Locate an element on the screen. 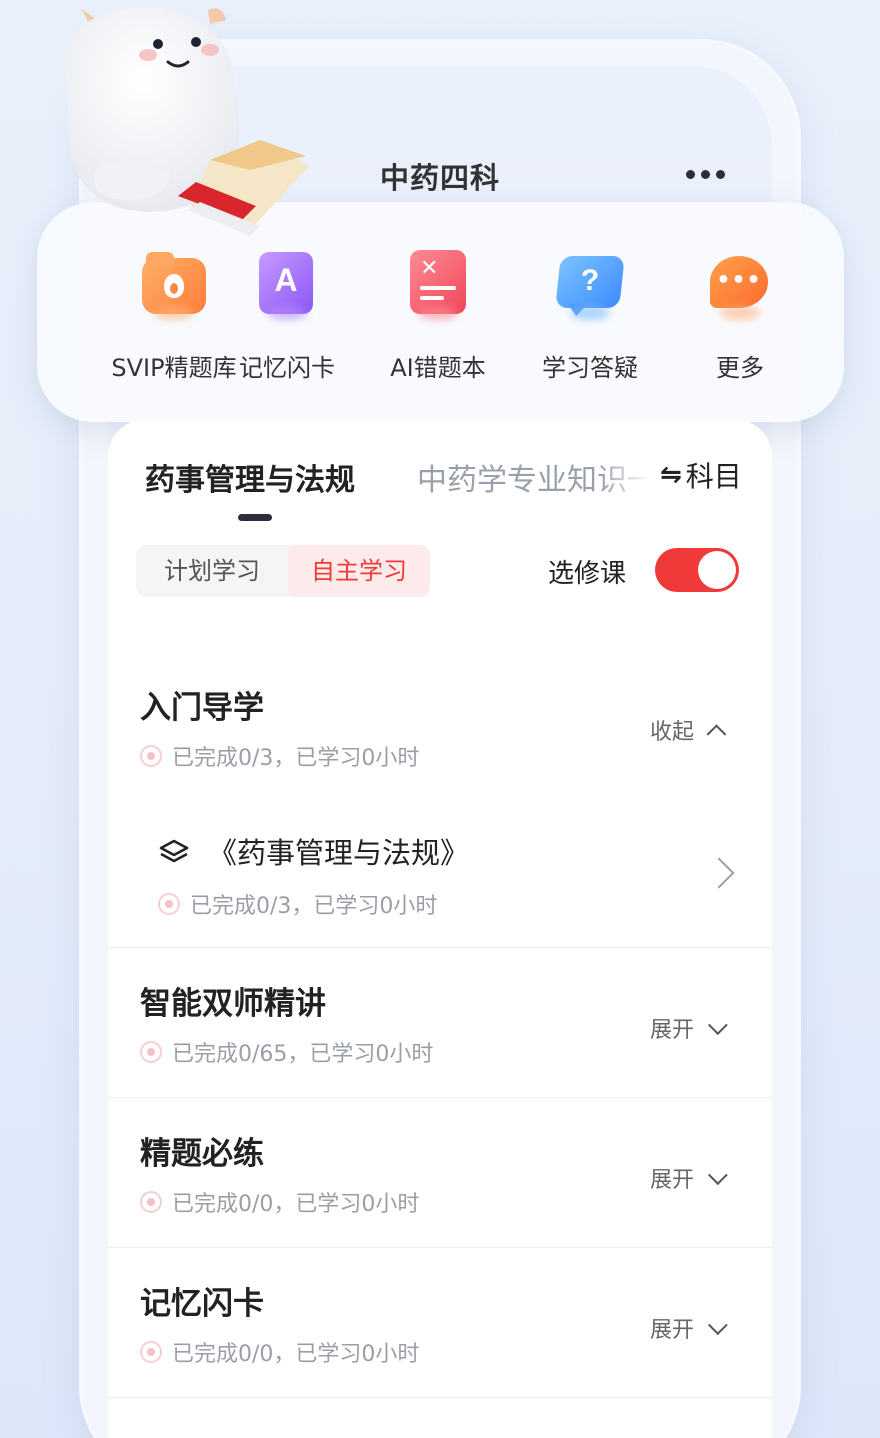  section-progress: 已完成0/3，已学习0小时 is located at coordinates (279, 756).